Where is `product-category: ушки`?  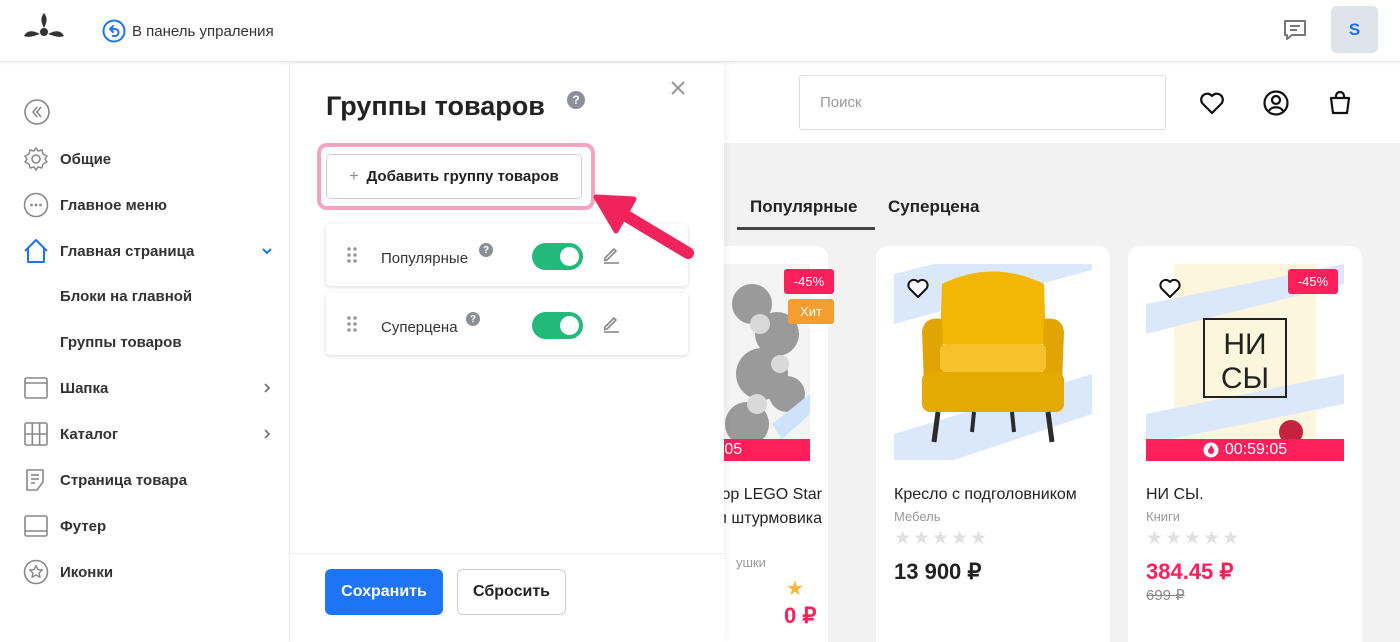
product-category: ушки is located at coordinates (751, 562).